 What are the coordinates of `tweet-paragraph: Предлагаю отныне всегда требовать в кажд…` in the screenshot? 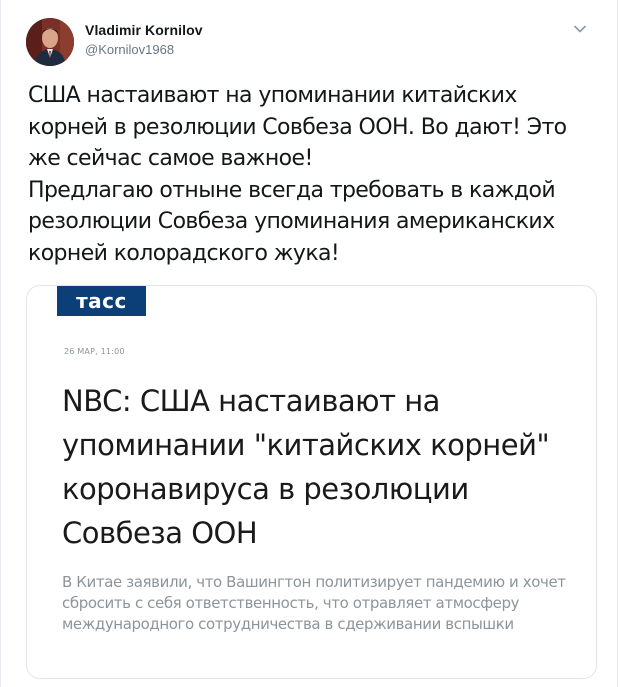 It's located at (292, 221).